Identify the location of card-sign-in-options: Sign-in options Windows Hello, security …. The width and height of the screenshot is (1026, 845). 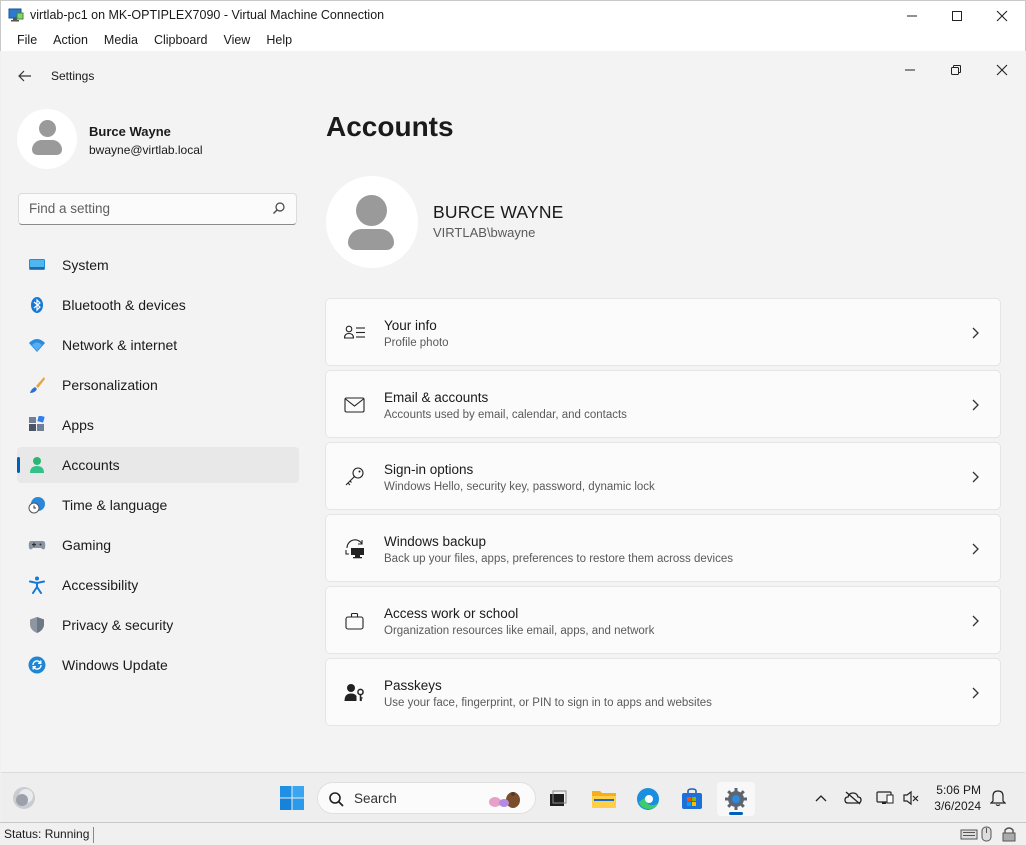
(663, 476).